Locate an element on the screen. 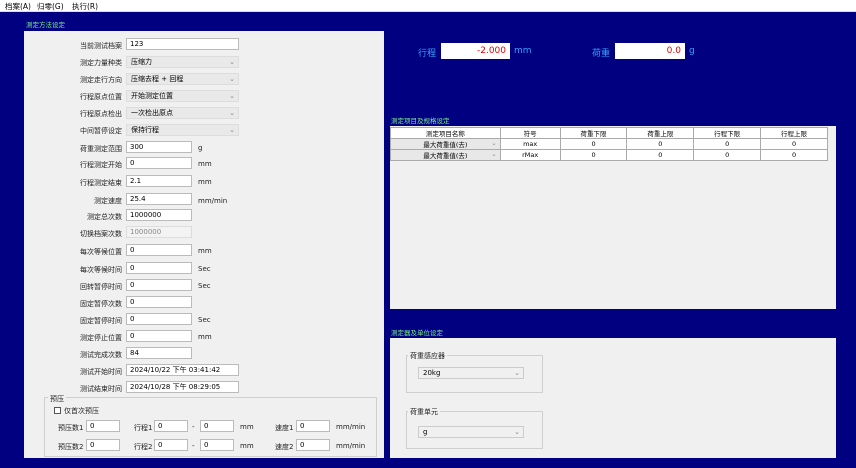 This screenshot has height=468, width=856. stroke-readout-unit: mm is located at coordinates (523, 51).